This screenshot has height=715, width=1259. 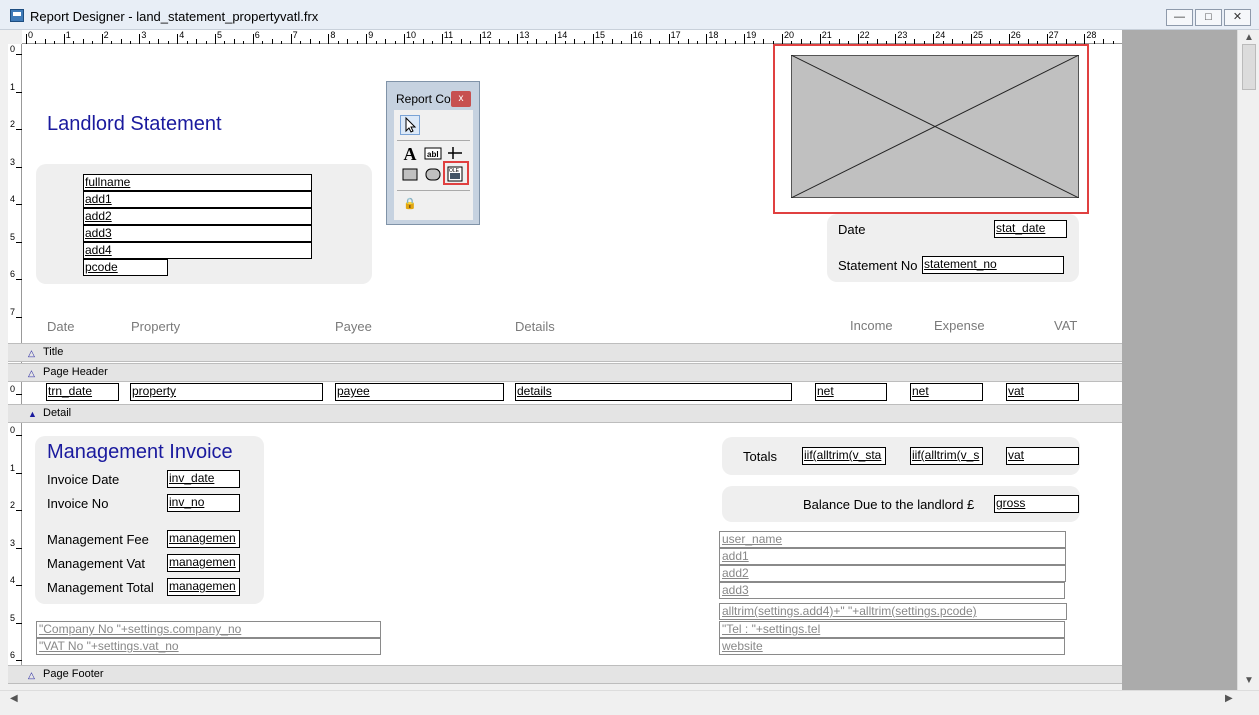 What do you see at coordinates (410, 175) in the screenshot?
I see `rectangle-tool-icon` at bounding box center [410, 175].